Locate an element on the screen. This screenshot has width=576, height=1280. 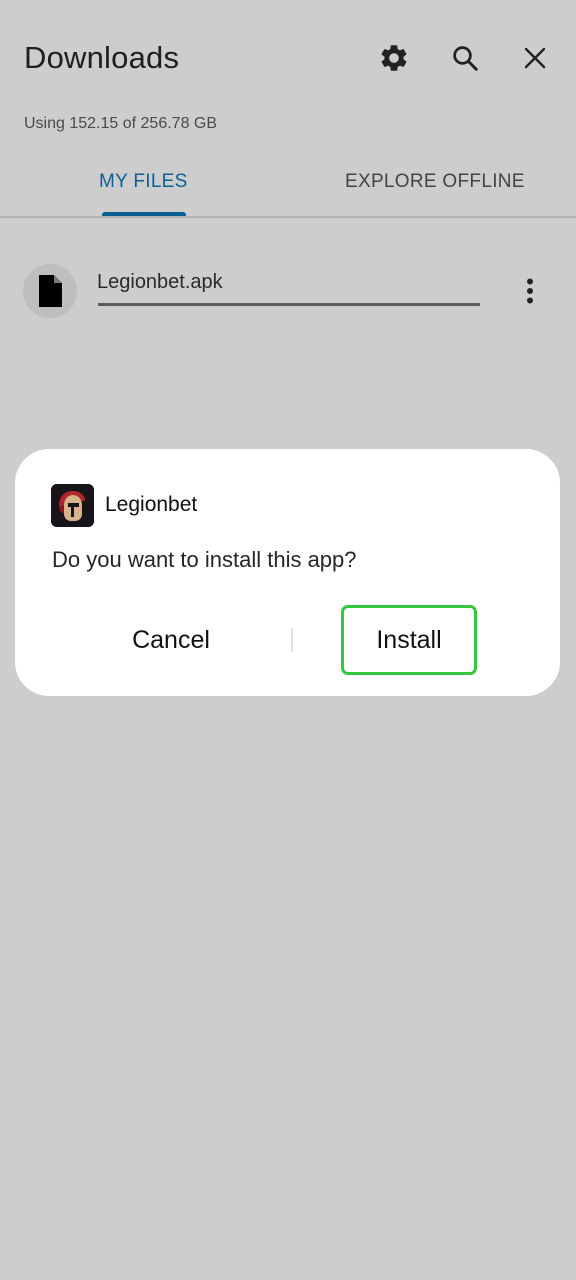
close-icon is located at coordinates (535, 58).